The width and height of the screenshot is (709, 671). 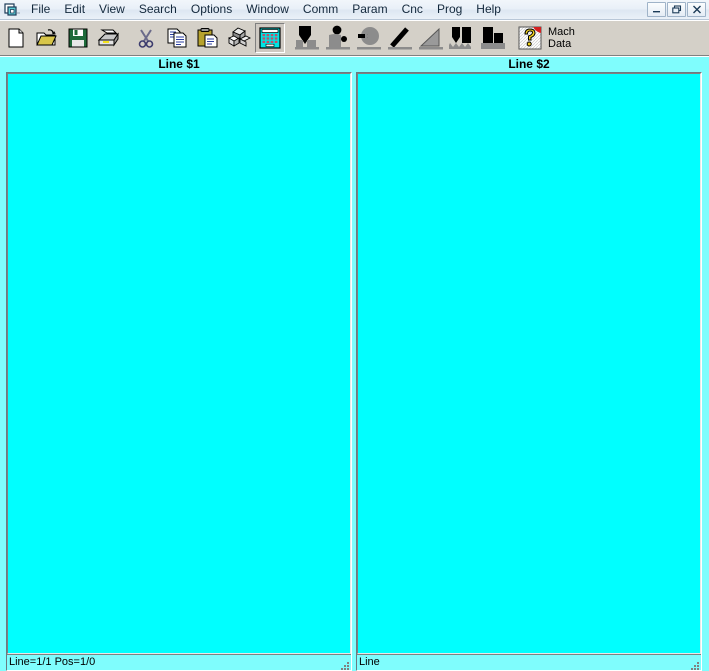 I want to click on blocks-3d-icon, so click(x=239, y=38).